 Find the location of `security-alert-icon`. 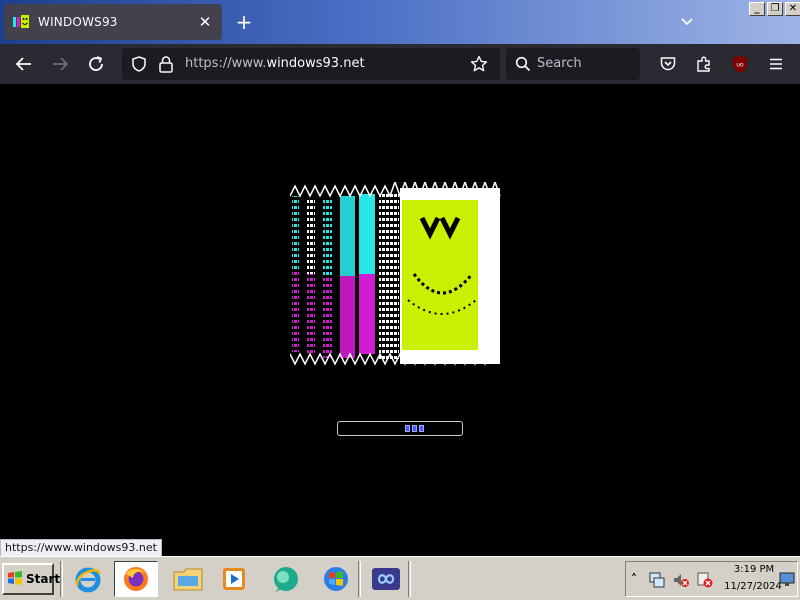

security-alert-icon is located at coordinates (705, 582).